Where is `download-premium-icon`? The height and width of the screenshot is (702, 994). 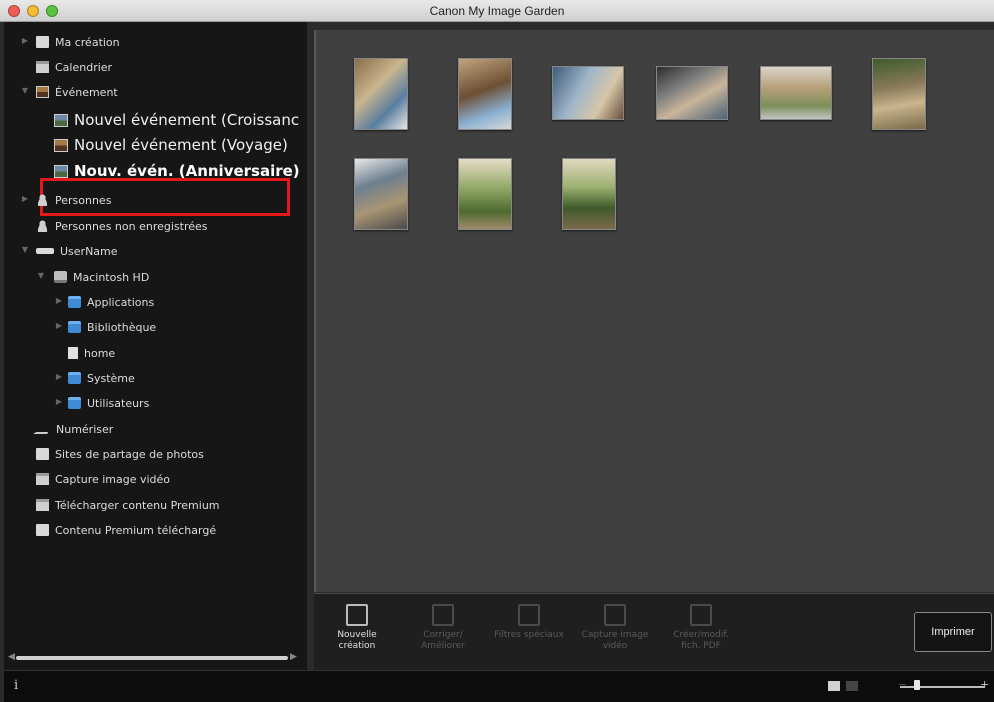
download-premium-icon is located at coordinates (42, 505).